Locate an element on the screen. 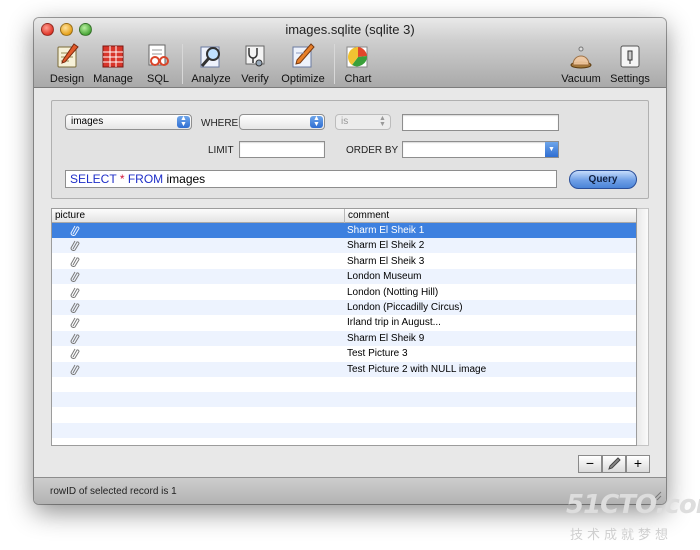  comment-cell: London (Notting Hill) is located at coordinates (393, 292).